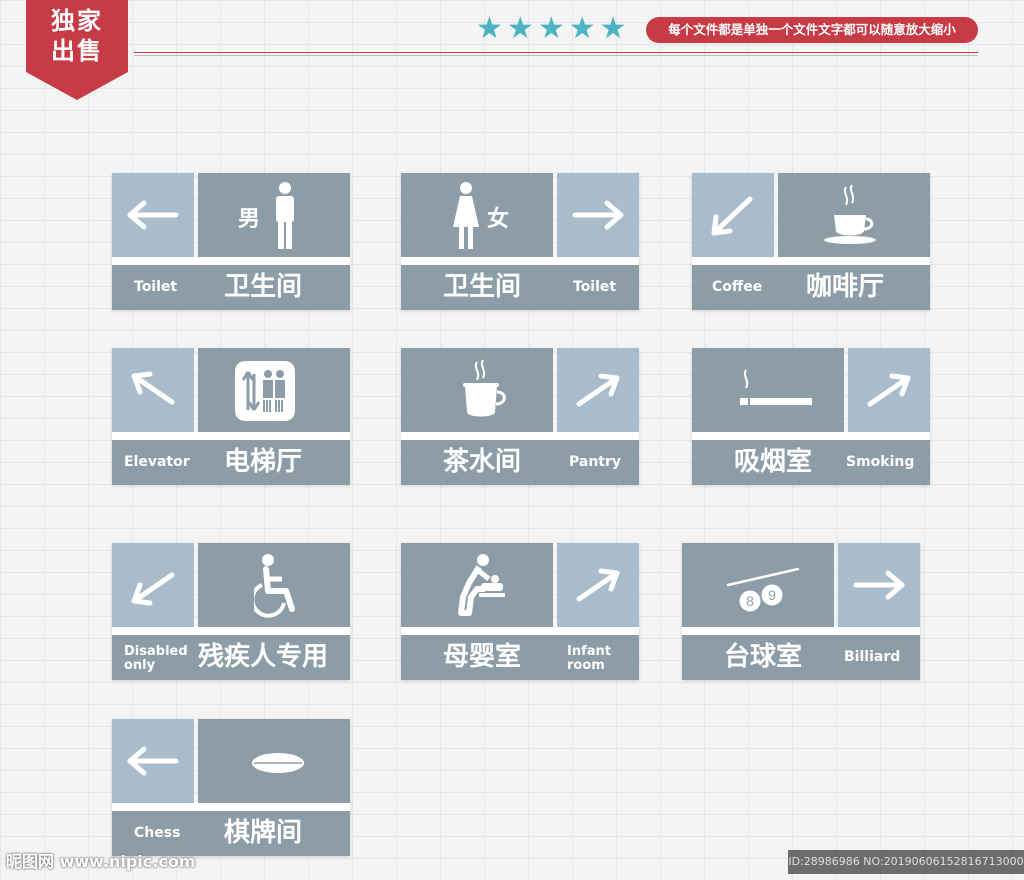  What do you see at coordinates (589, 651) in the screenshot?
I see `english-label-line1: Infant` at bounding box center [589, 651].